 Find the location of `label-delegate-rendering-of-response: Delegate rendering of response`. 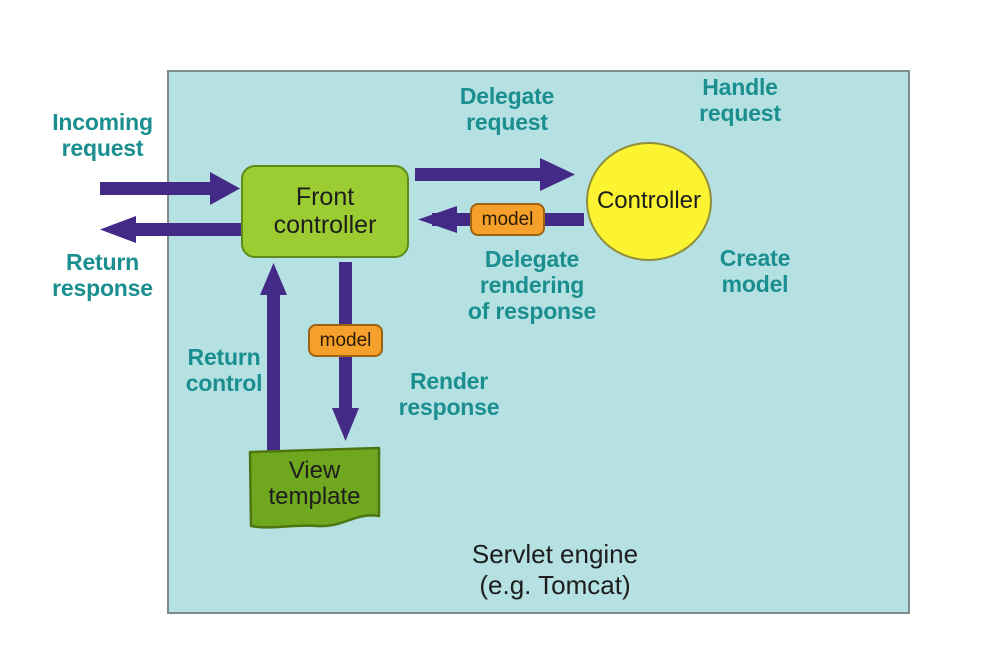

label-delegate-rendering-of-response: Delegate rendering of response is located at coordinates (532, 285).